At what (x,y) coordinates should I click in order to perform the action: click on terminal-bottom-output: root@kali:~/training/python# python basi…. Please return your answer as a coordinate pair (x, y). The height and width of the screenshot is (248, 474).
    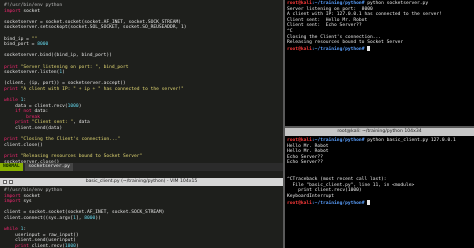
    Looking at the image, I should click on (371, 172).